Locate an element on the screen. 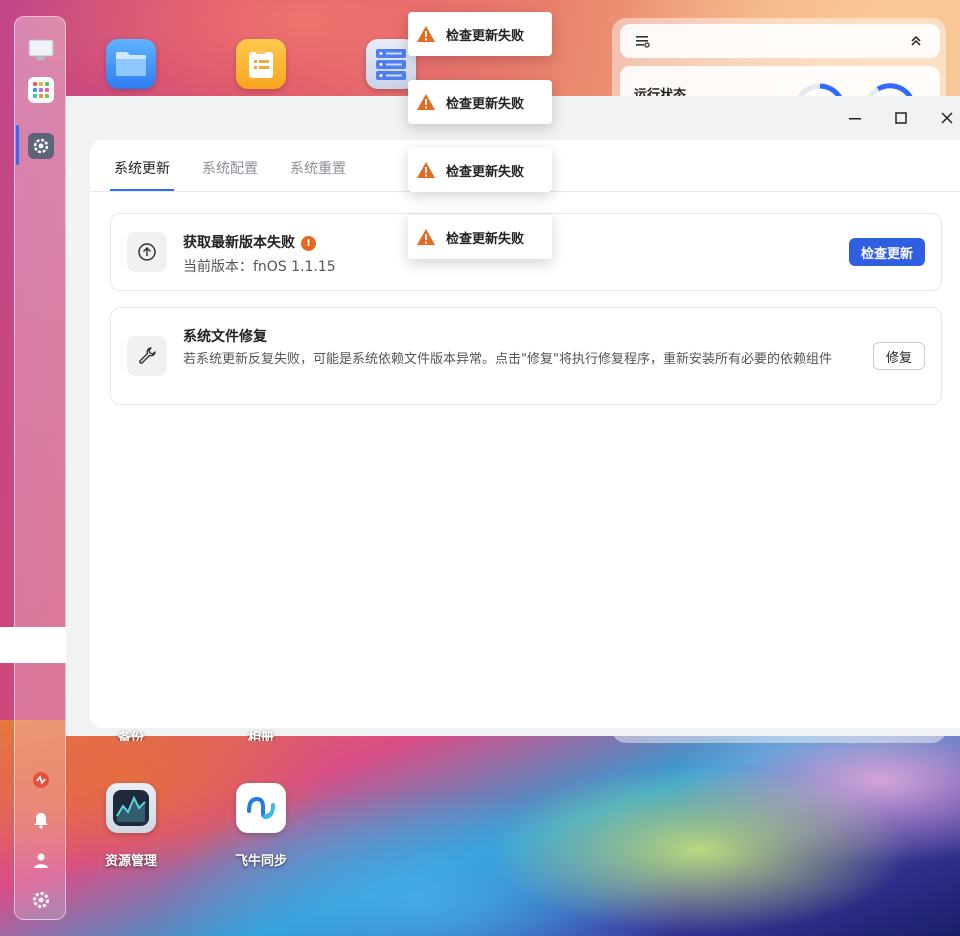 Image resolution: width=960 pixels, height=936 pixels. dock-active-indicator is located at coordinates (17, 145).